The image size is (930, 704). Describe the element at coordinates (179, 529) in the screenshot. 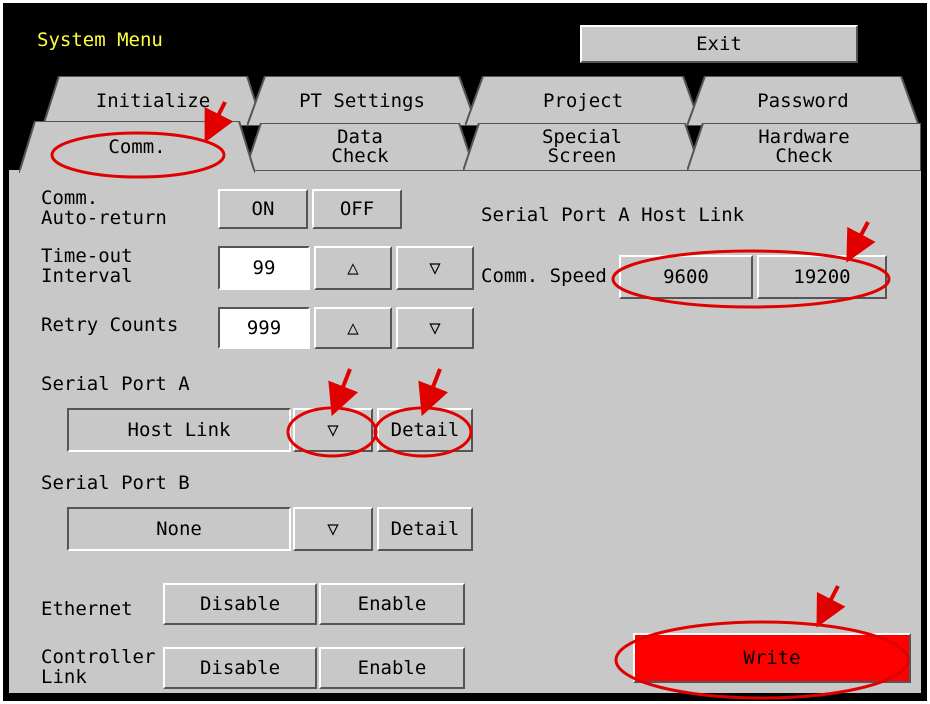

I see `serial-port-b-value: None` at that location.